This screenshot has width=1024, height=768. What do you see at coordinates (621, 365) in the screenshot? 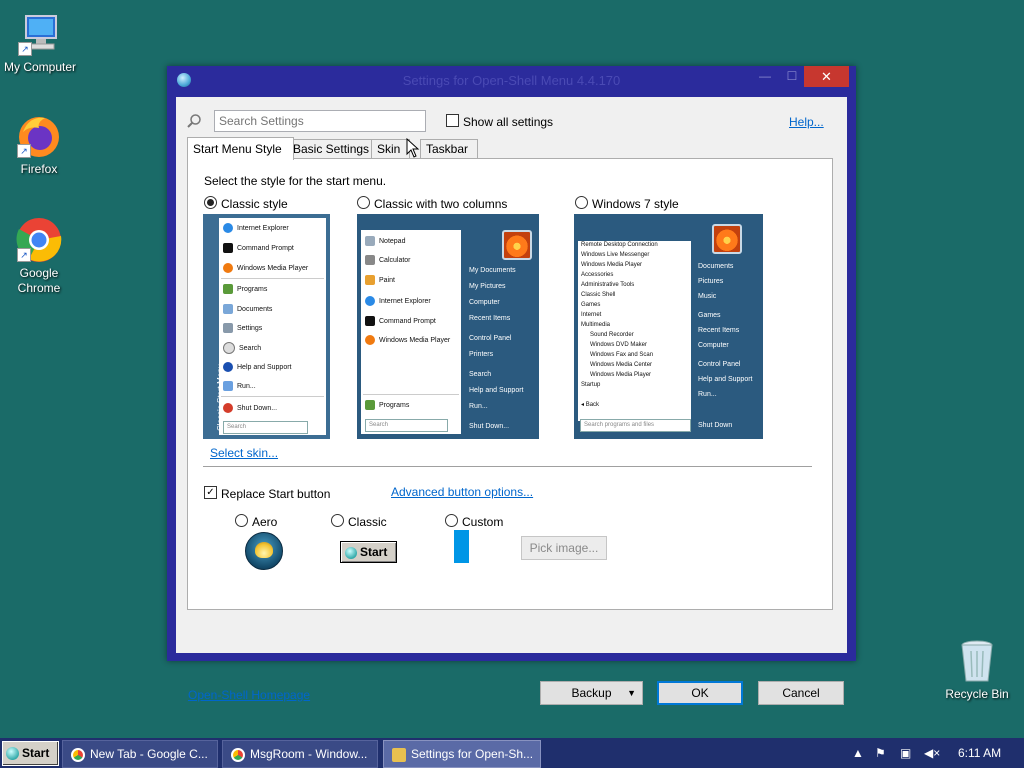
I see `list-item: Windows Media Center` at bounding box center [621, 365].